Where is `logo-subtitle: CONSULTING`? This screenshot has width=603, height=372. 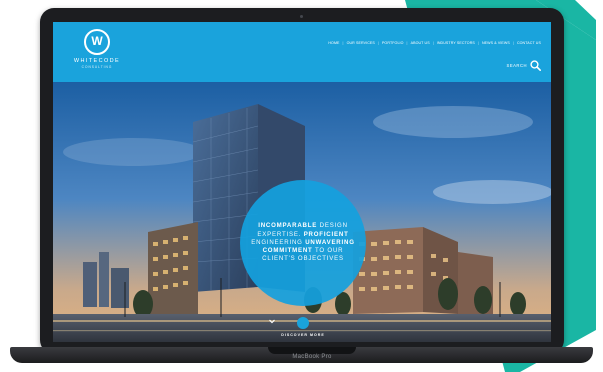
logo-subtitle: CONSULTING is located at coordinates (97, 67).